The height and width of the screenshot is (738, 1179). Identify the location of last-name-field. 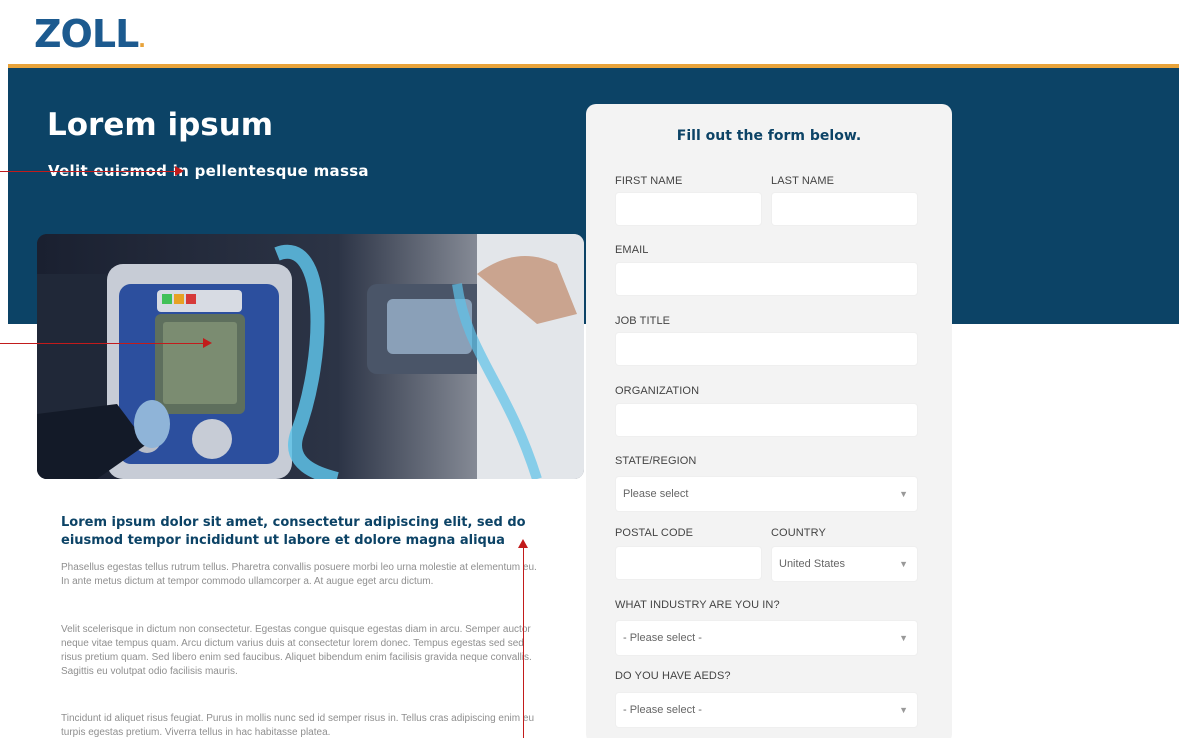
(844, 209).